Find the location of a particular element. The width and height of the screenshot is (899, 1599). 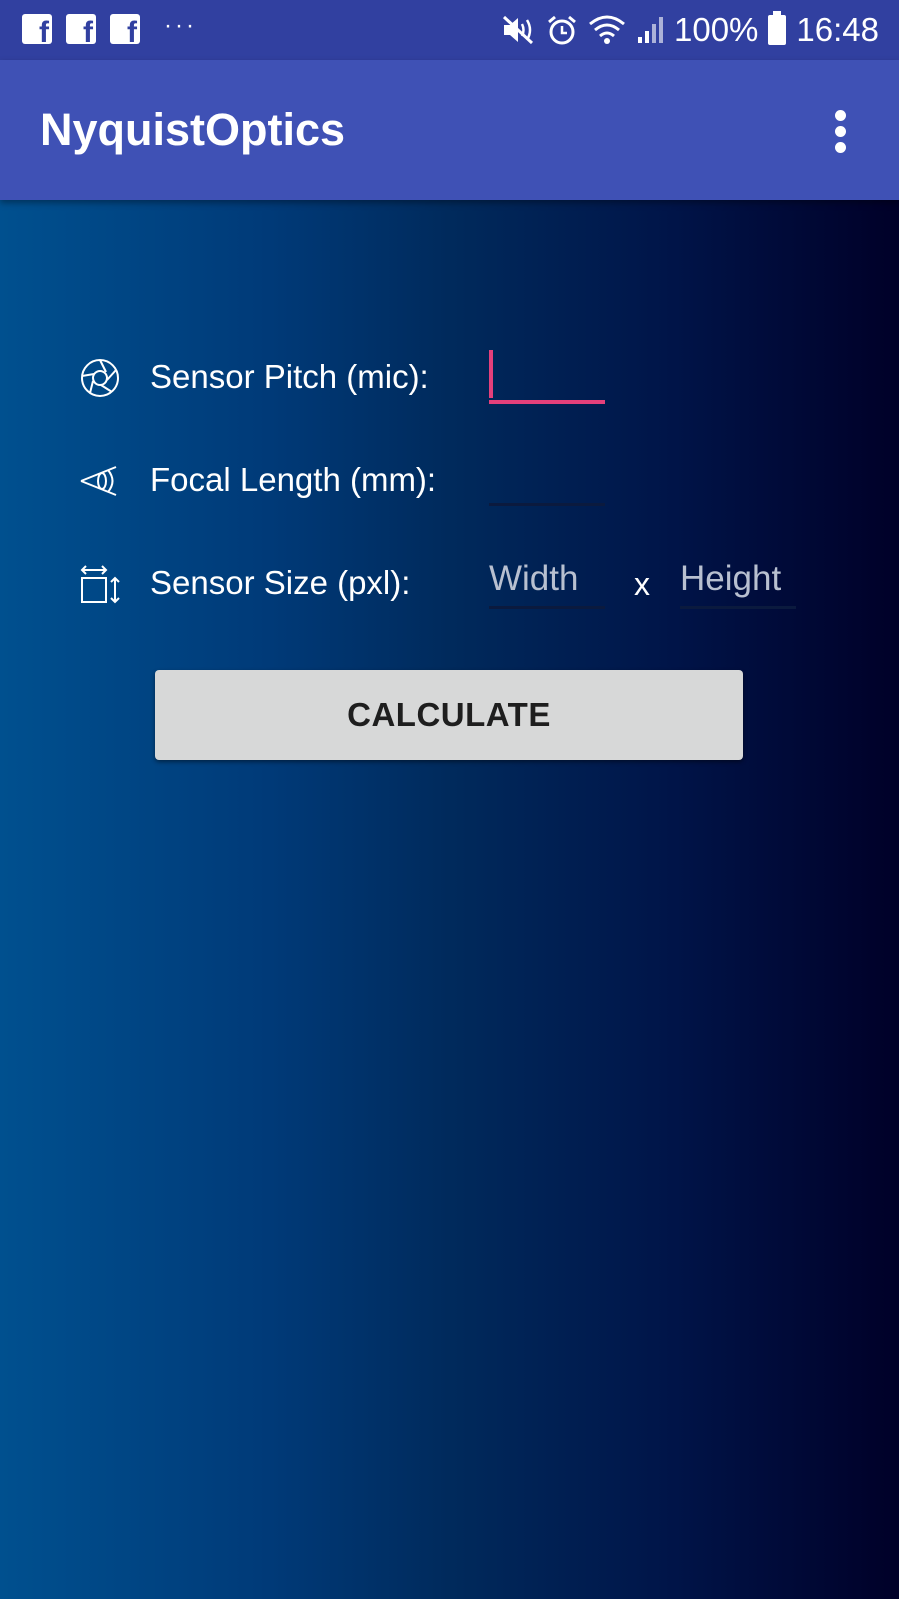

battery-level: 100% is located at coordinates (716, 29).